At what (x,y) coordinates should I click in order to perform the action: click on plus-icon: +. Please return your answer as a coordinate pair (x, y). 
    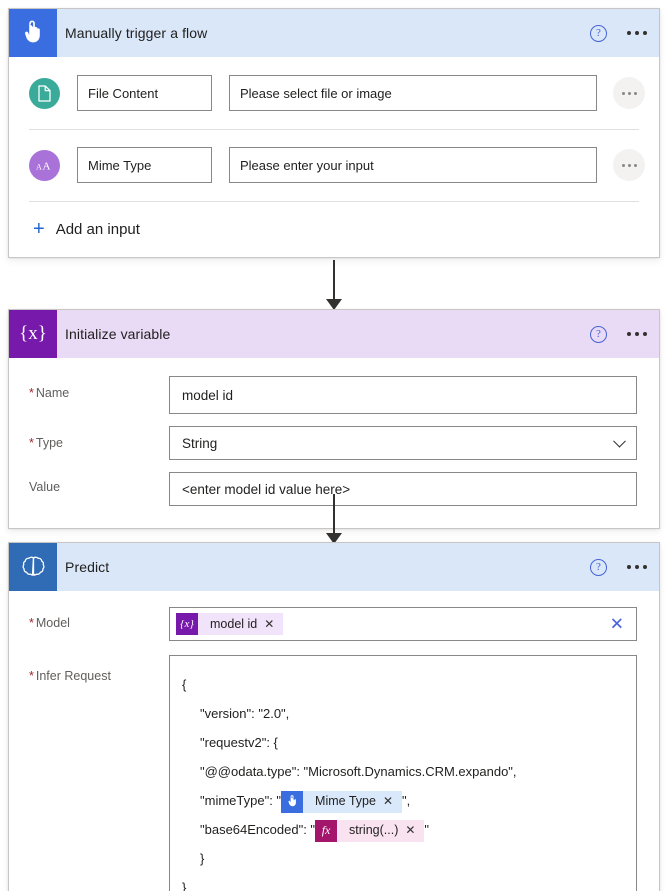
    Looking at the image, I should click on (39, 229).